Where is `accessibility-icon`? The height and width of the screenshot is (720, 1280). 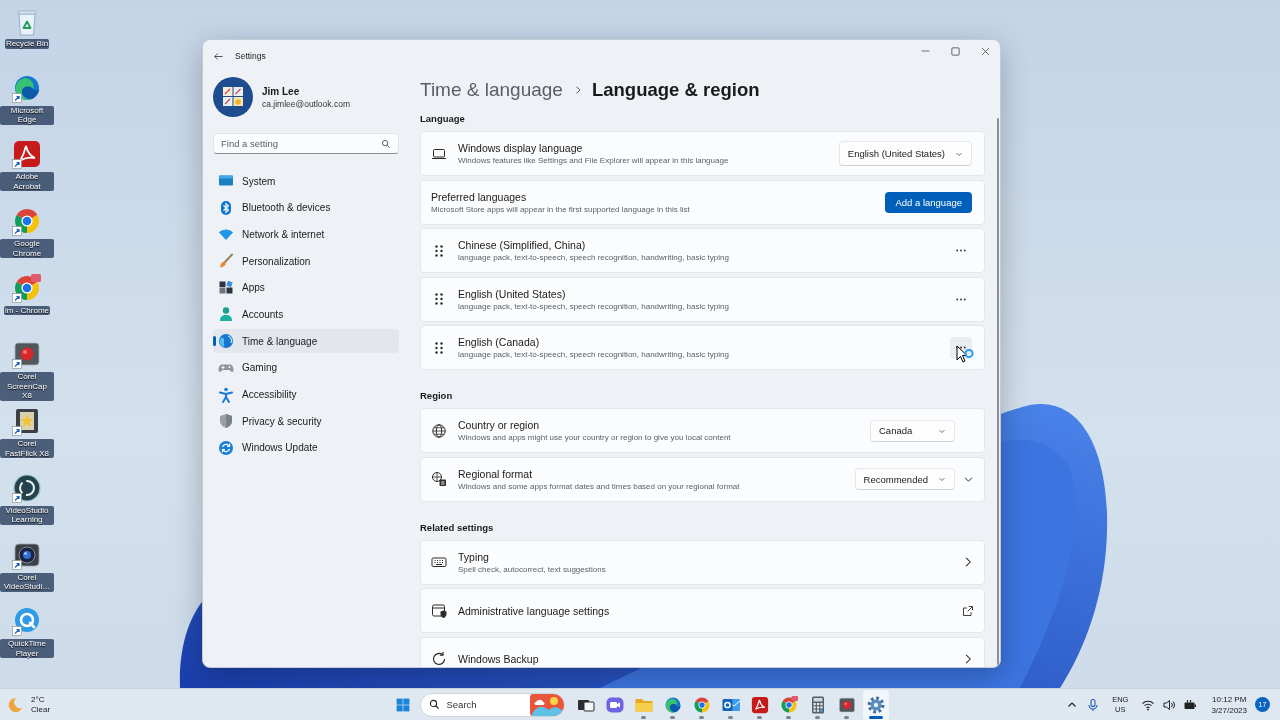 accessibility-icon is located at coordinates (226, 394).